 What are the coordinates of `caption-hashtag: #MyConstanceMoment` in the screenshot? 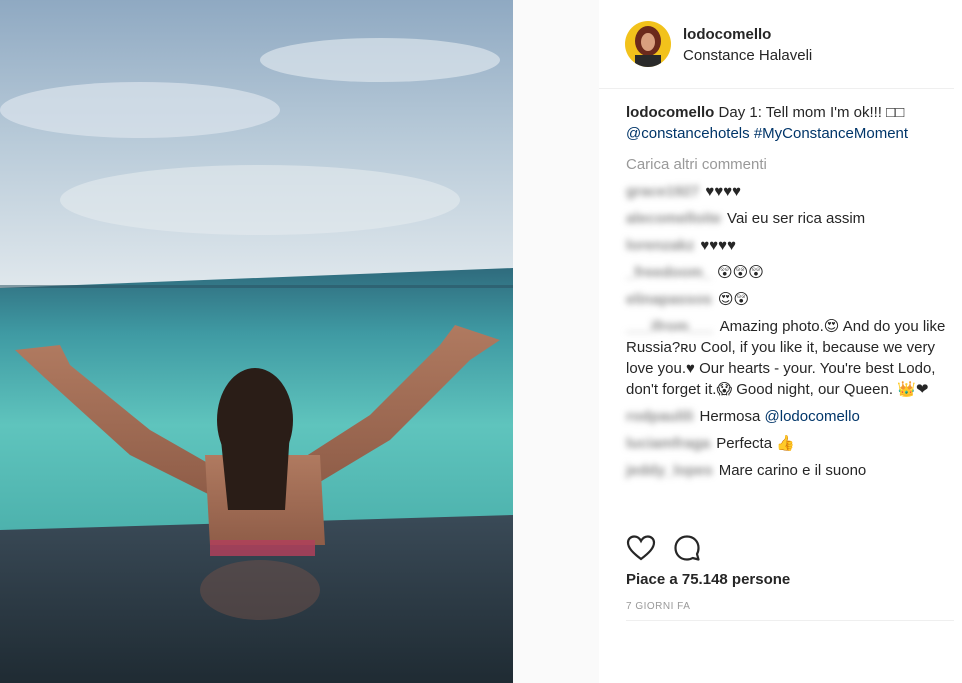 It's located at (831, 133).